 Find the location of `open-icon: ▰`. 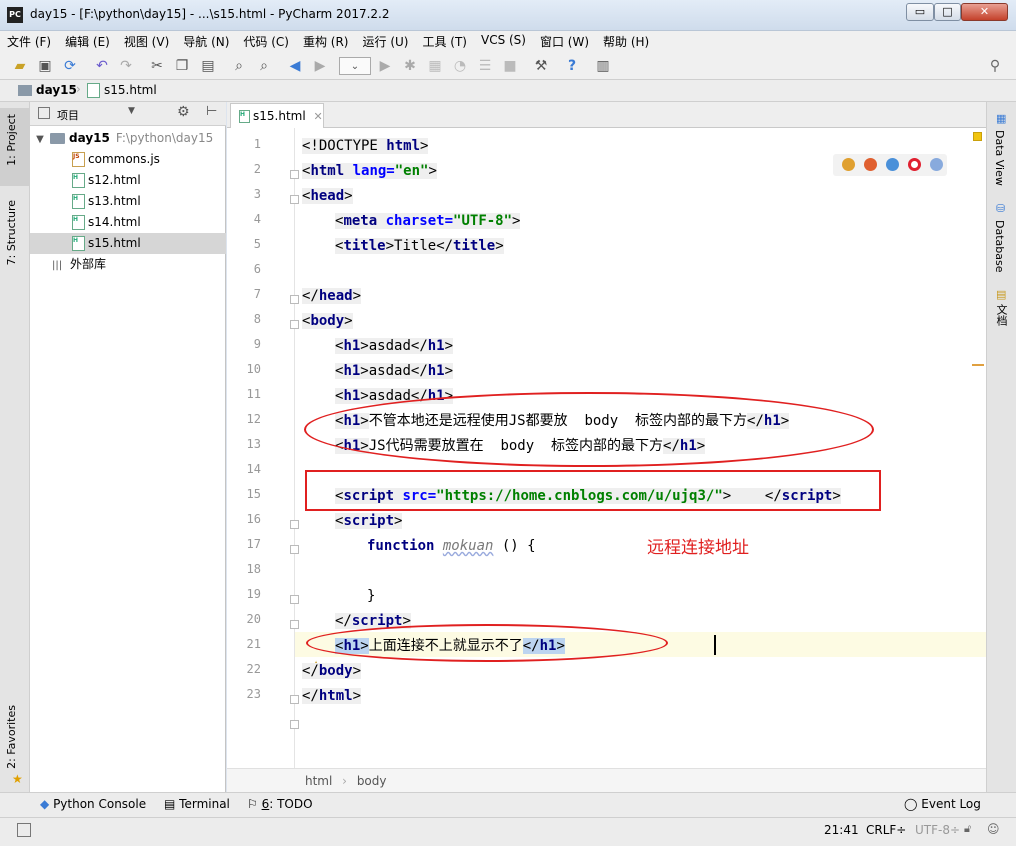

open-icon: ▰ is located at coordinates (20, 66).